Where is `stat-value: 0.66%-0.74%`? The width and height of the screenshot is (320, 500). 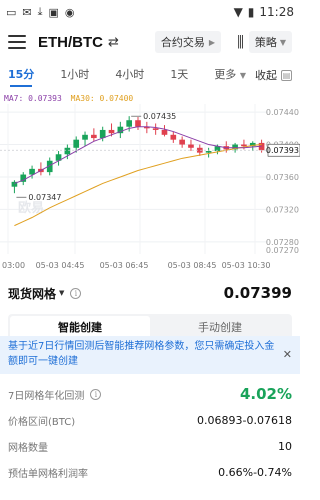
stat-value: 0.66%-0.74% is located at coordinates (255, 472).